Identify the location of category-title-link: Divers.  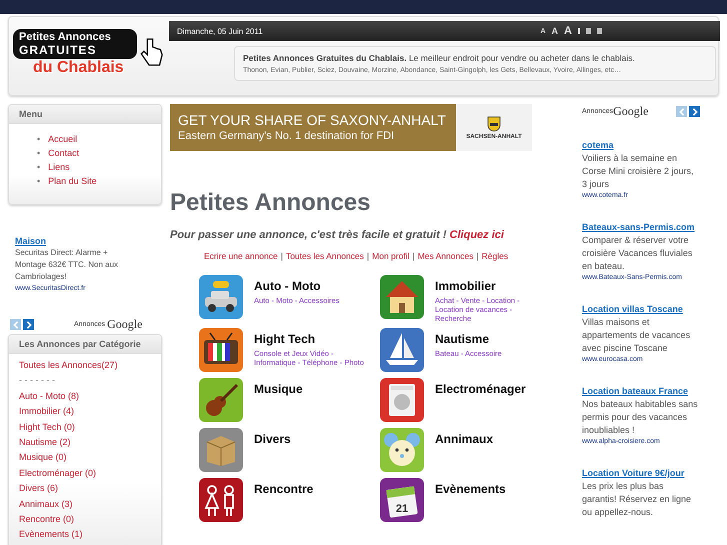
(311, 439).